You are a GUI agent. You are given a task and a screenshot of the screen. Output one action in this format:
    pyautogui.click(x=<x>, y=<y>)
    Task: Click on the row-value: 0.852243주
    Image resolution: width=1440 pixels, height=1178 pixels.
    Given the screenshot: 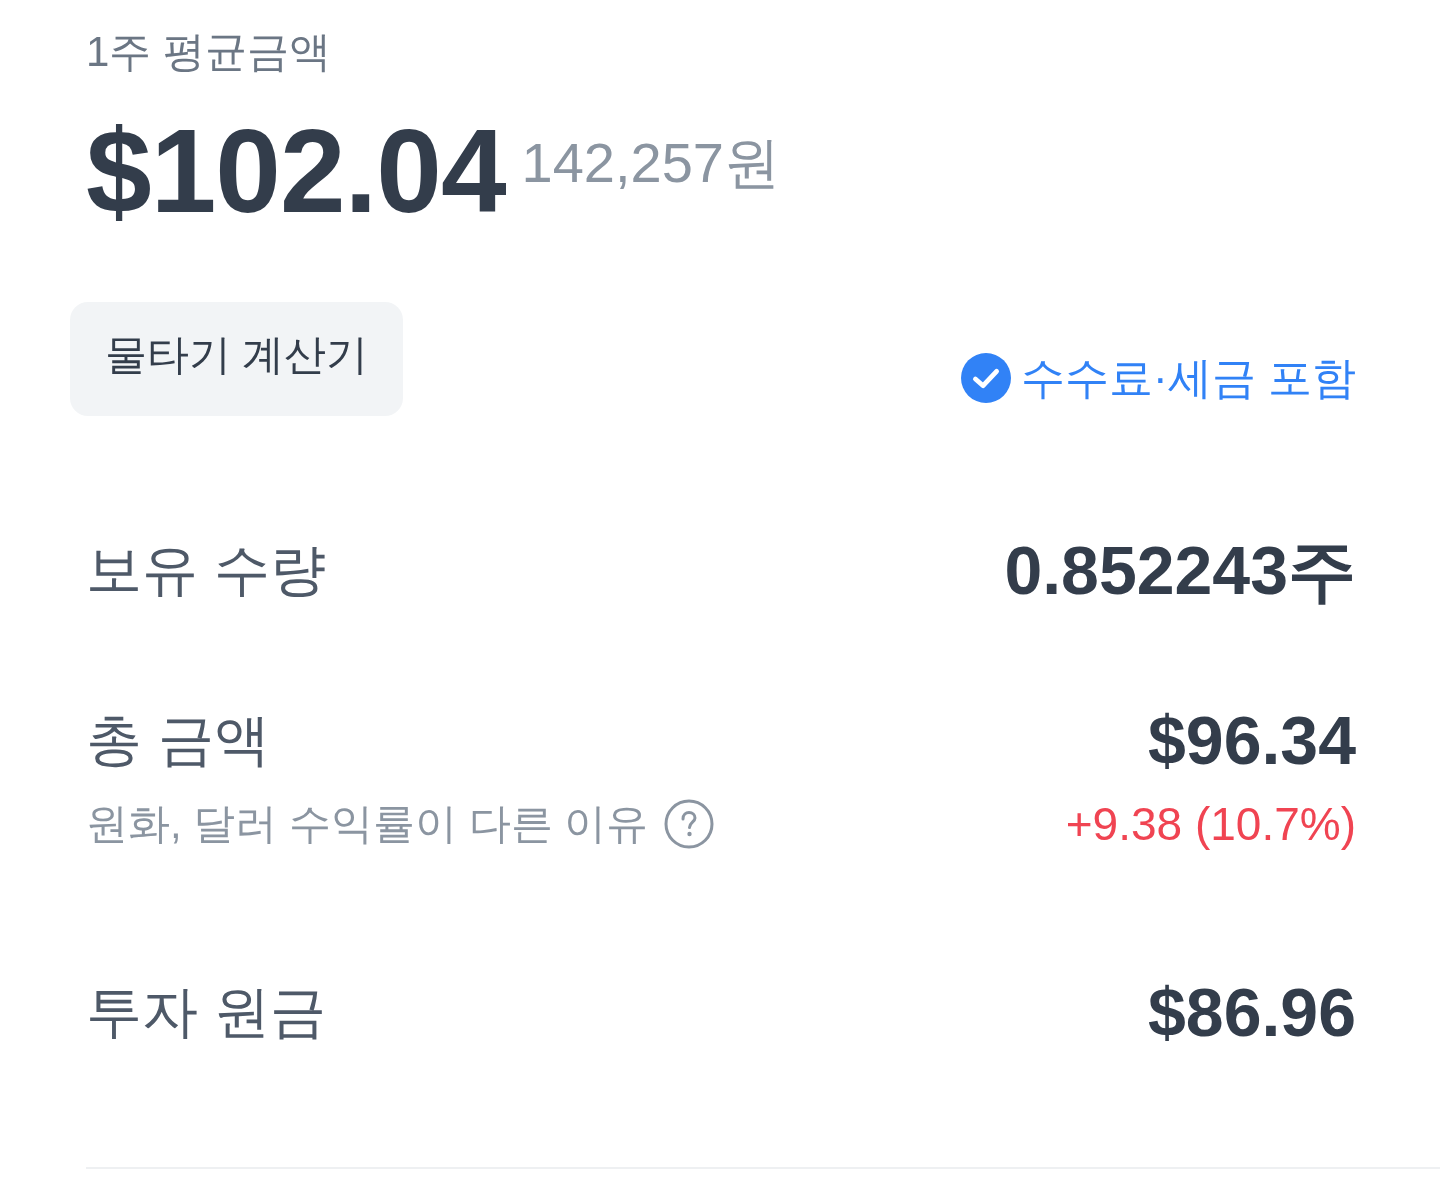 What is the action you would take?
    pyautogui.click(x=1180, y=570)
    